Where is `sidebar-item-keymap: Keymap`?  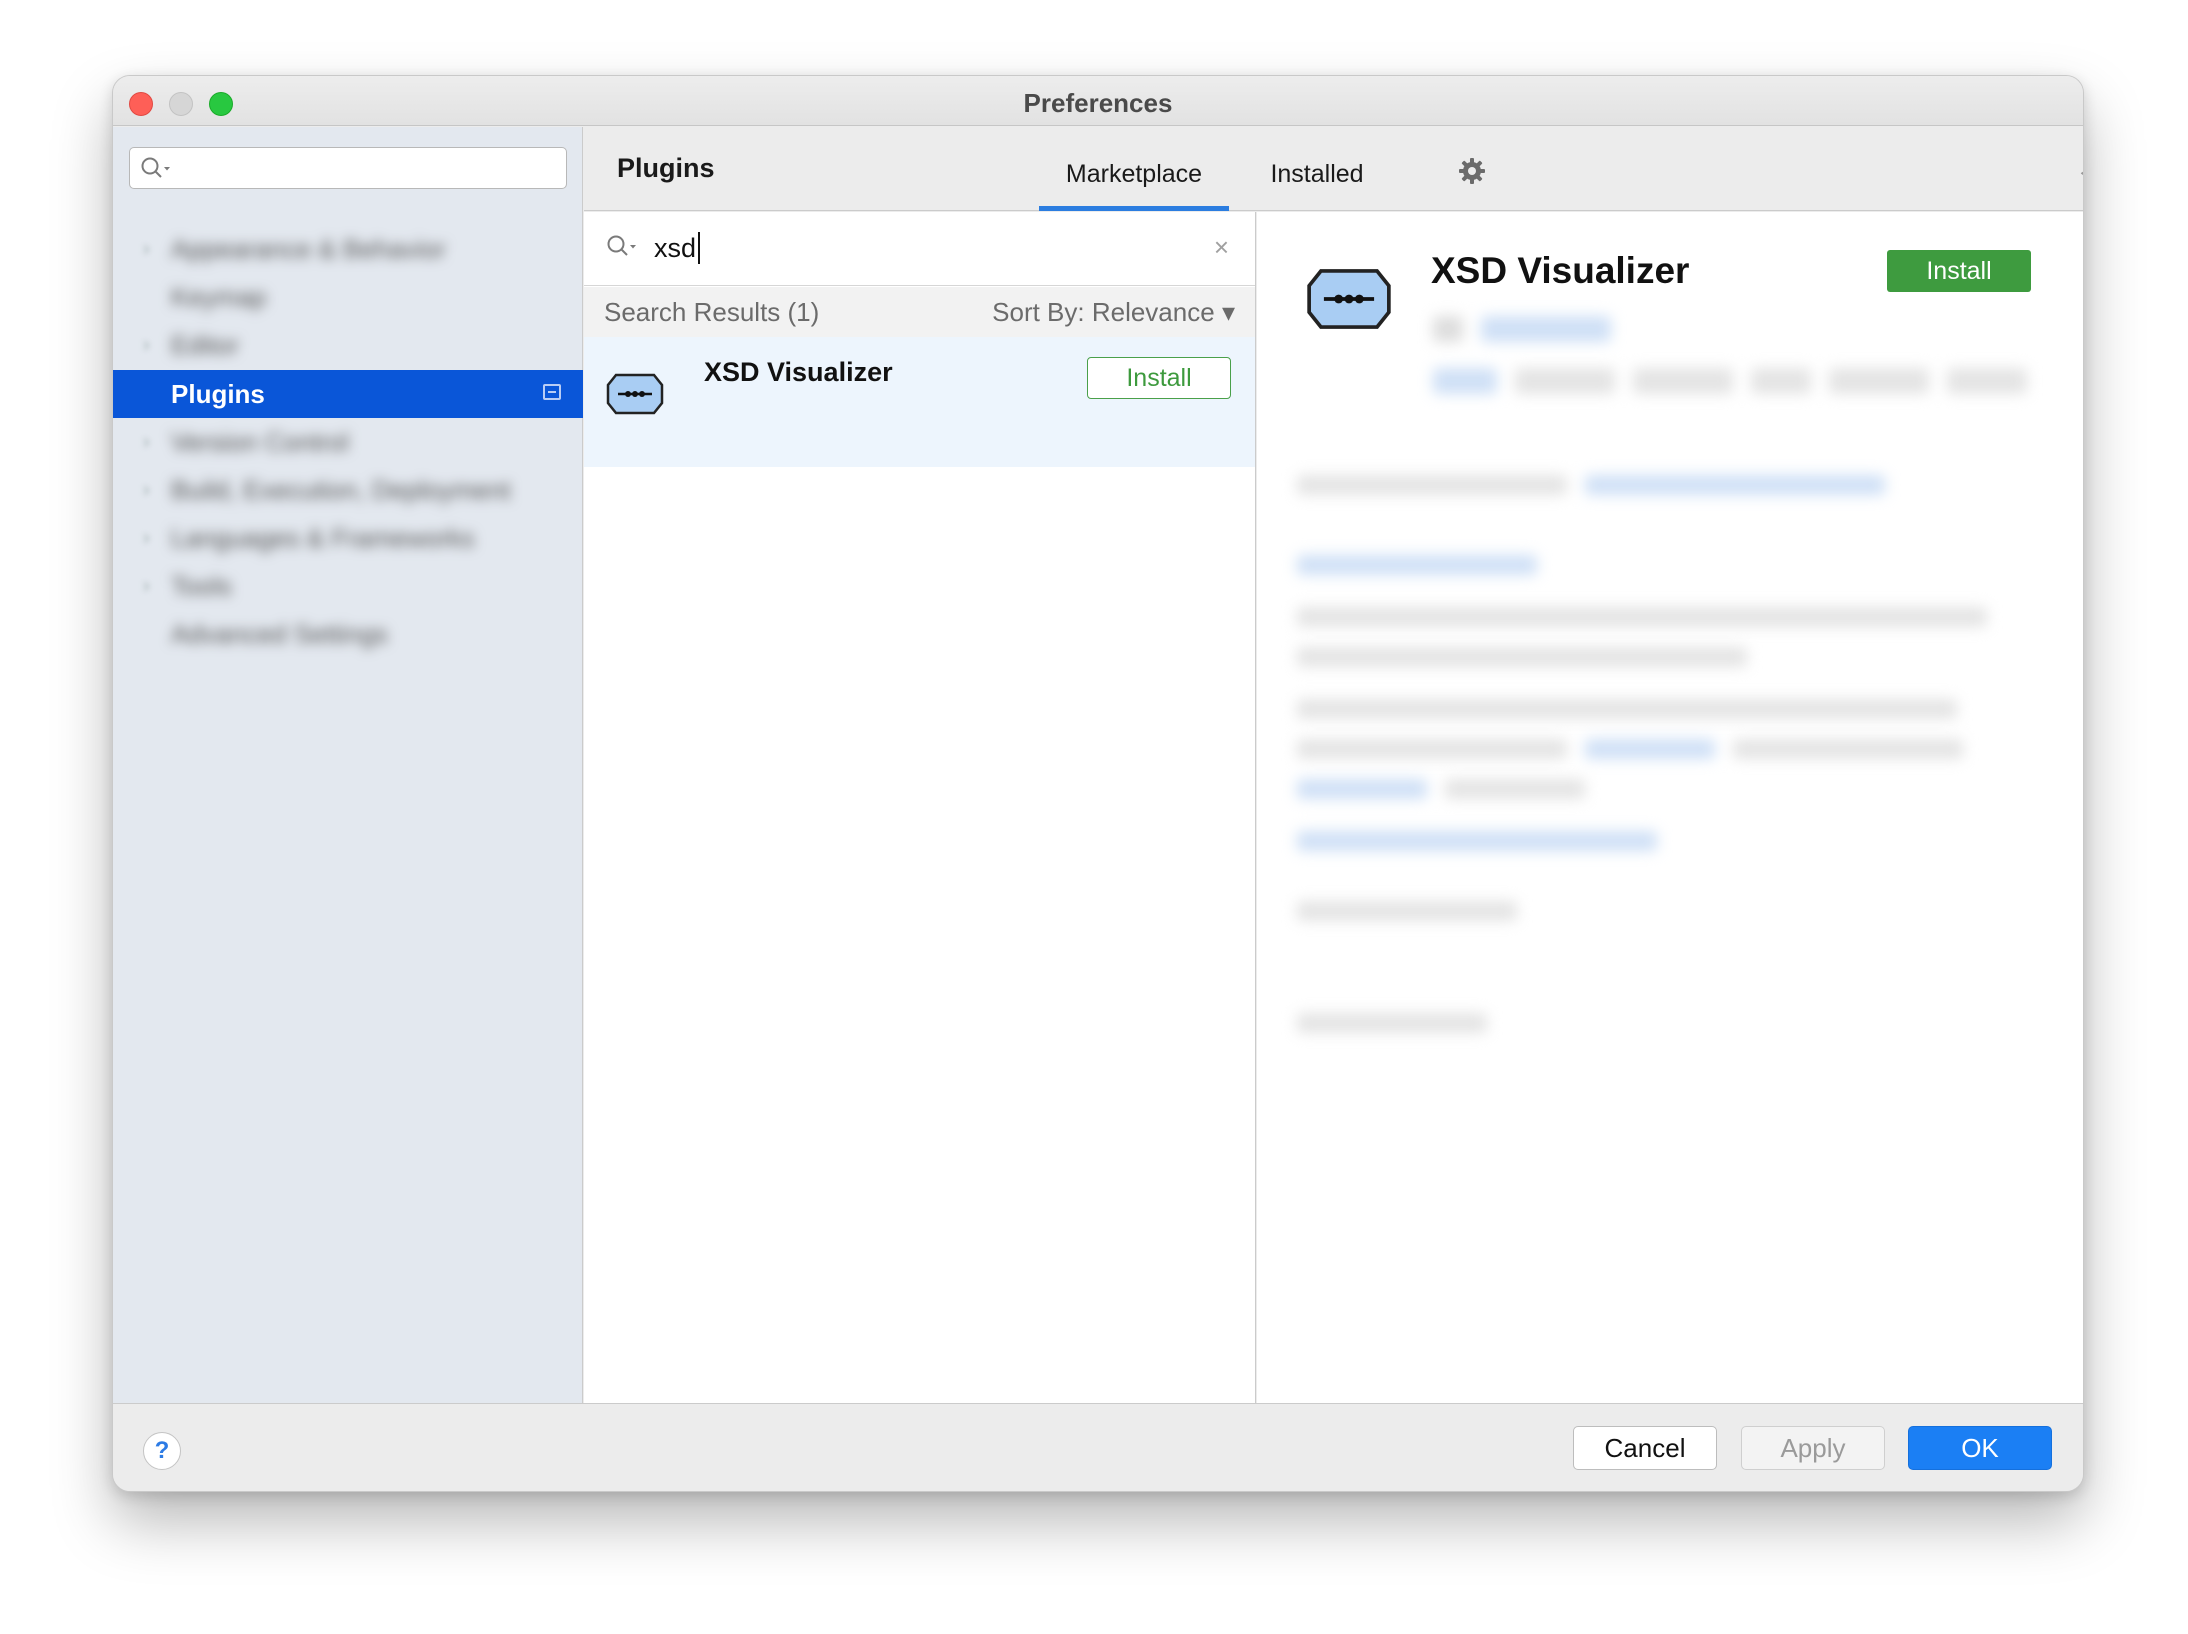 sidebar-item-keymap: Keymap is located at coordinates (348, 297).